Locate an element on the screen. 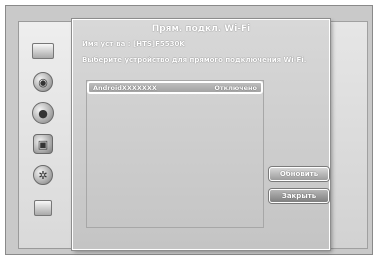 The width and height of the screenshot is (377, 259). help-icon is located at coordinates (43, 208).